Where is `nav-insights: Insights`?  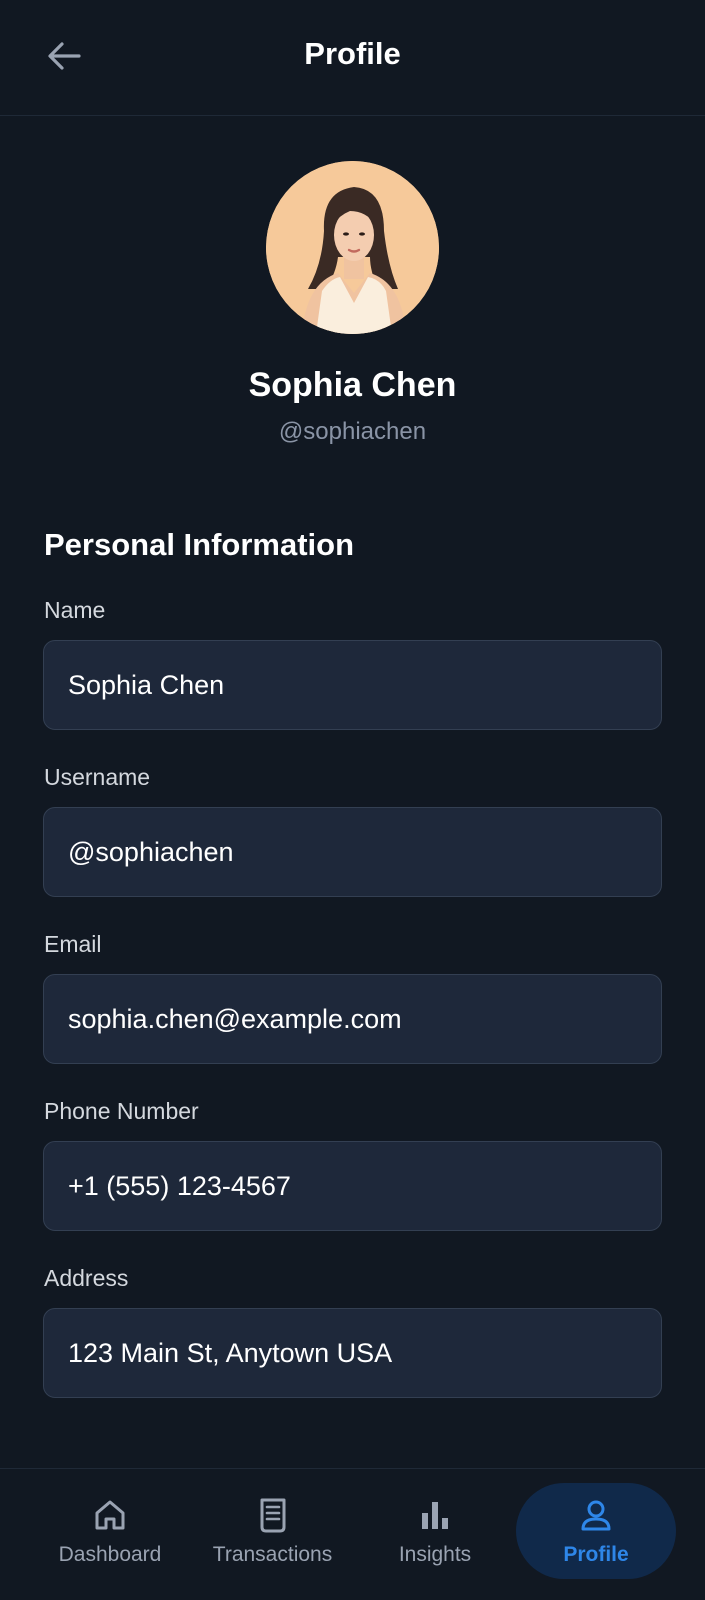
nav-insights: Insights is located at coordinates (435, 1531).